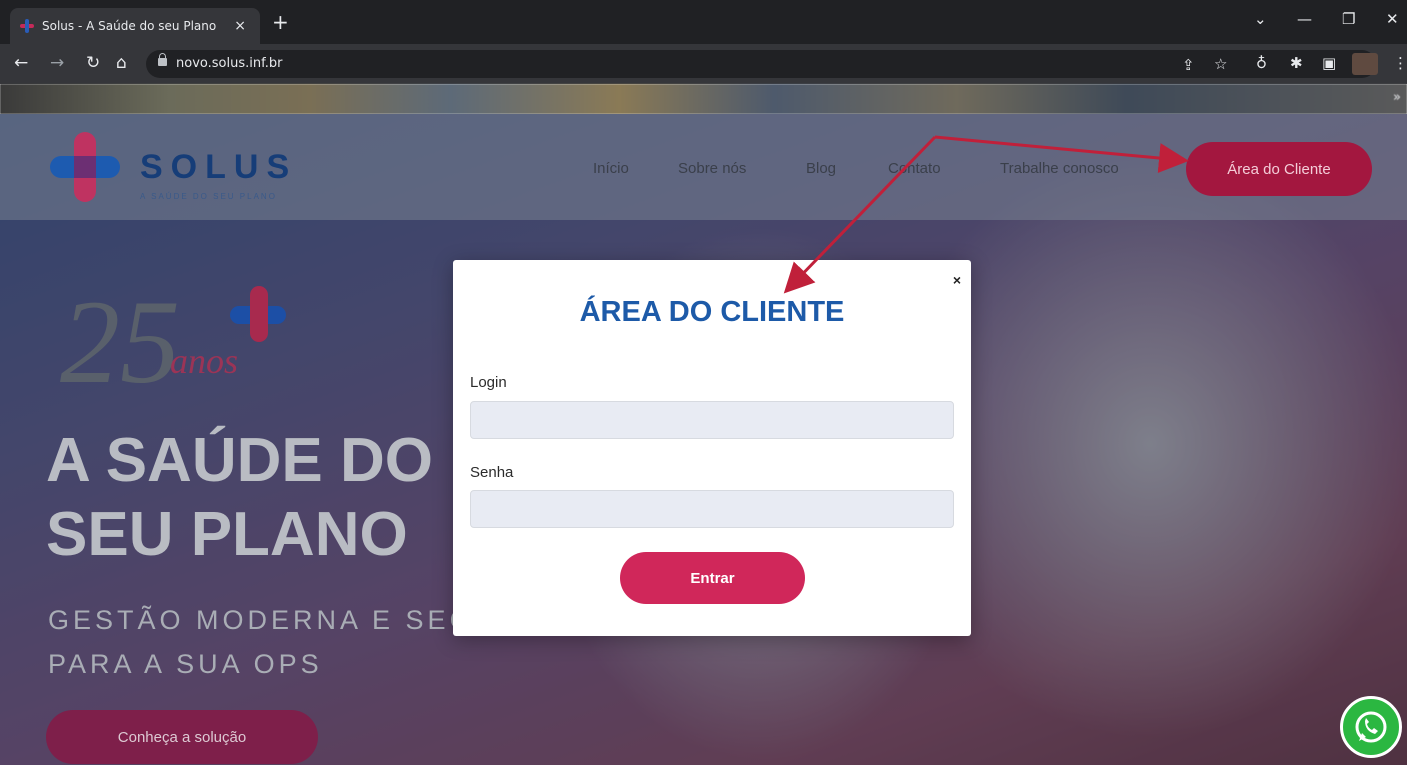 The image size is (1407, 765). Describe the element at coordinates (611, 168) in the screenshot. I see `nav-item-inicio: Início` at that location.